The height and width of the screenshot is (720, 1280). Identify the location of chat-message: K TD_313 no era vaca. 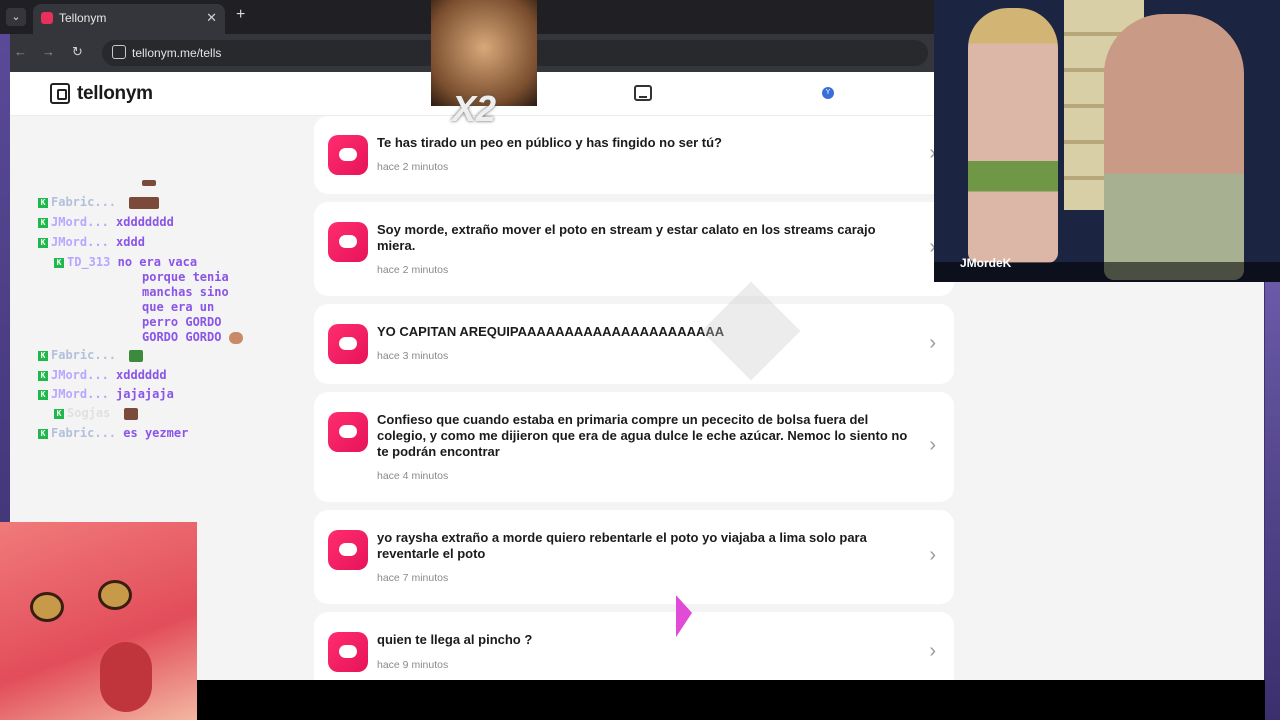
(125, 262).